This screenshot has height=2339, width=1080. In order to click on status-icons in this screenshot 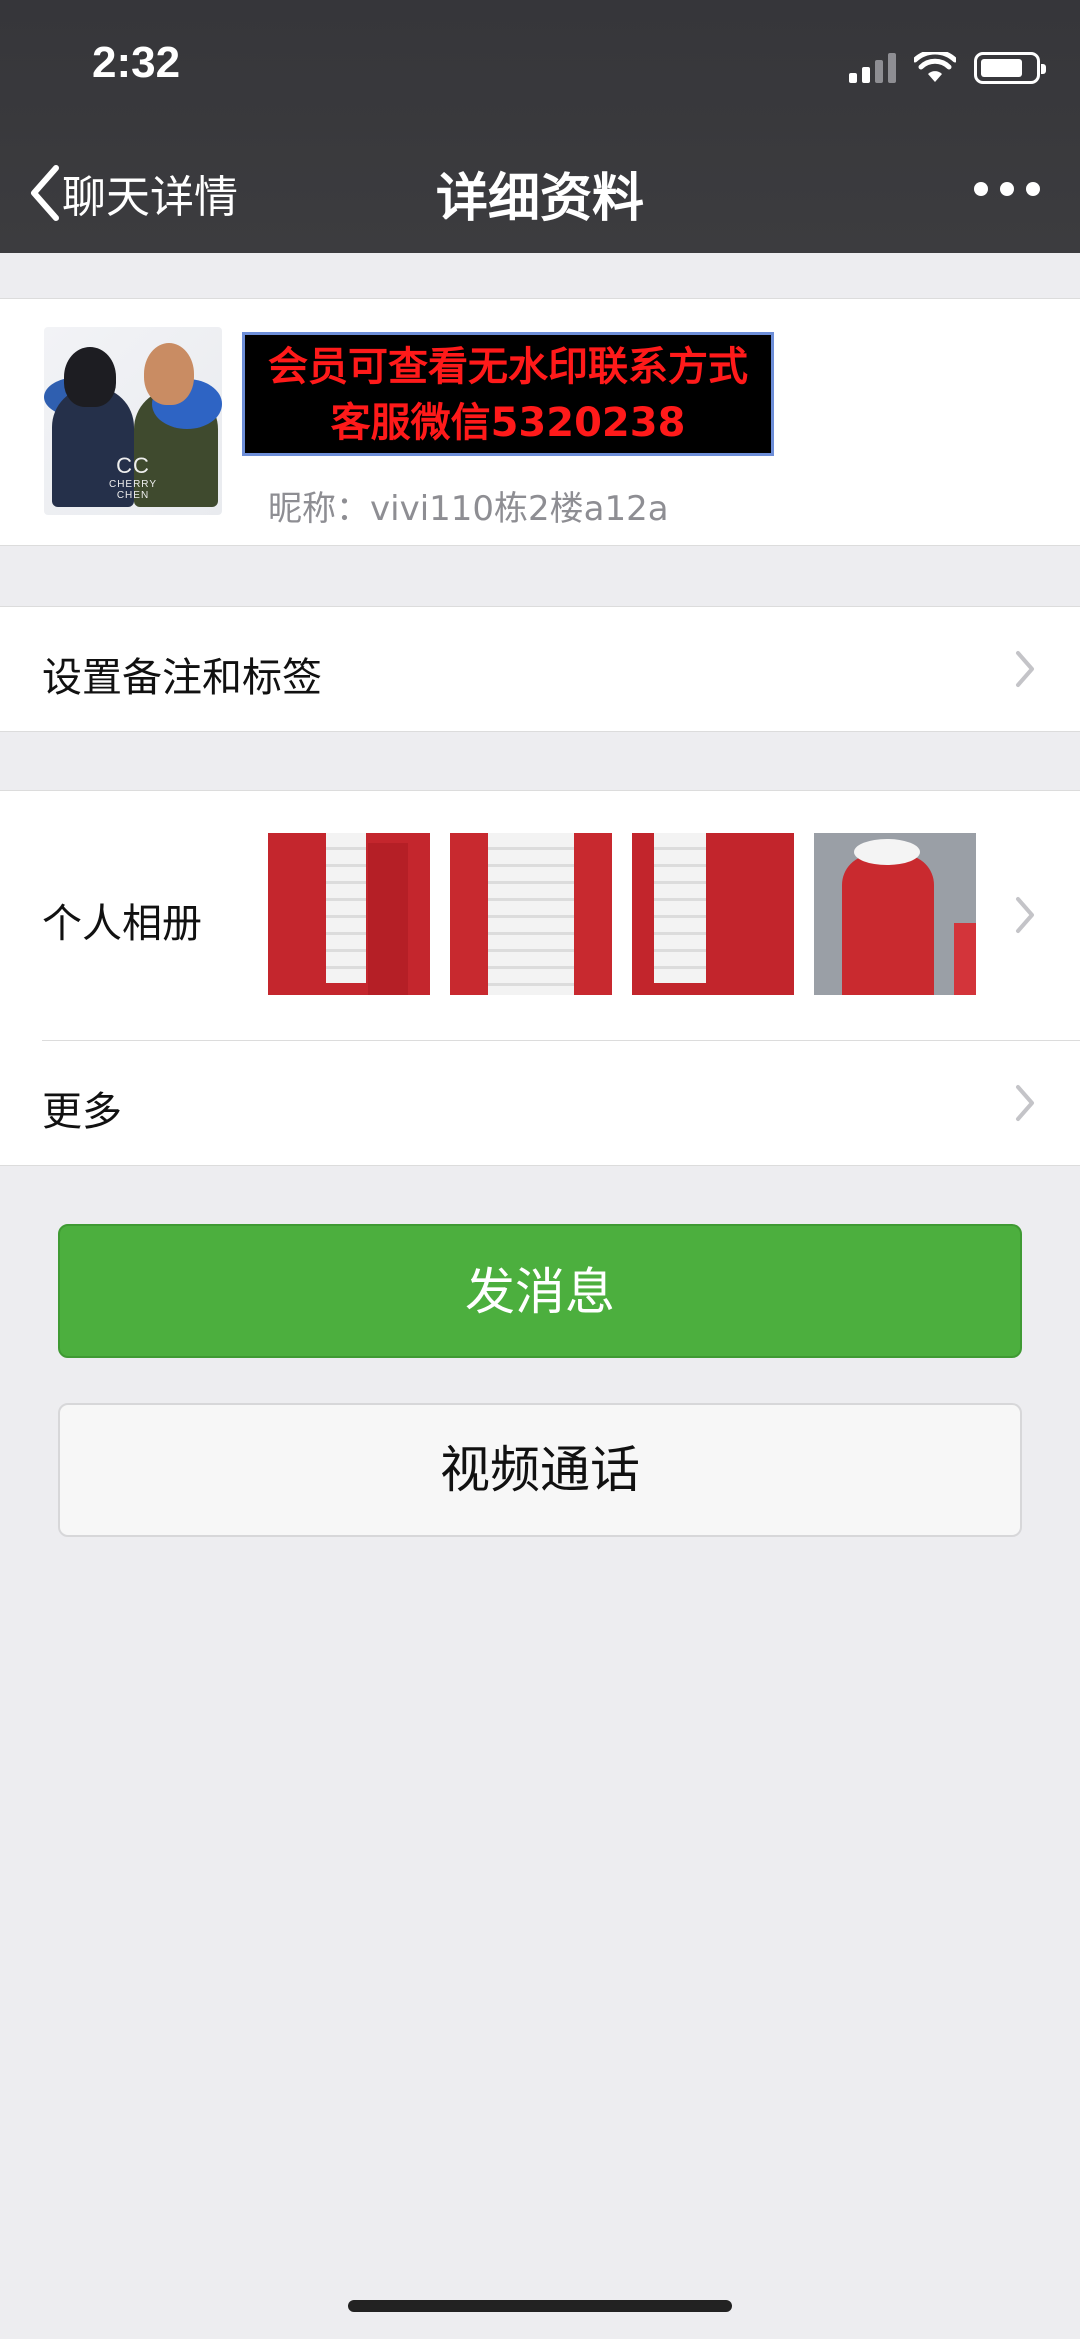, I will do `click(947, 68)`.